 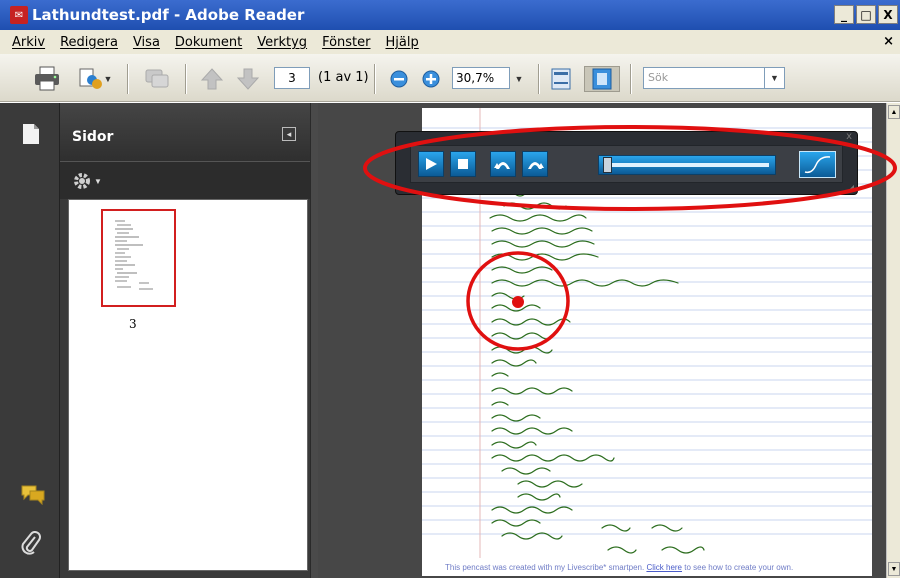 What do you see at coordinates (289, 134) in the screenshot?
I see `collapse-panel-button: ◂` at bounding box center [289, 134].